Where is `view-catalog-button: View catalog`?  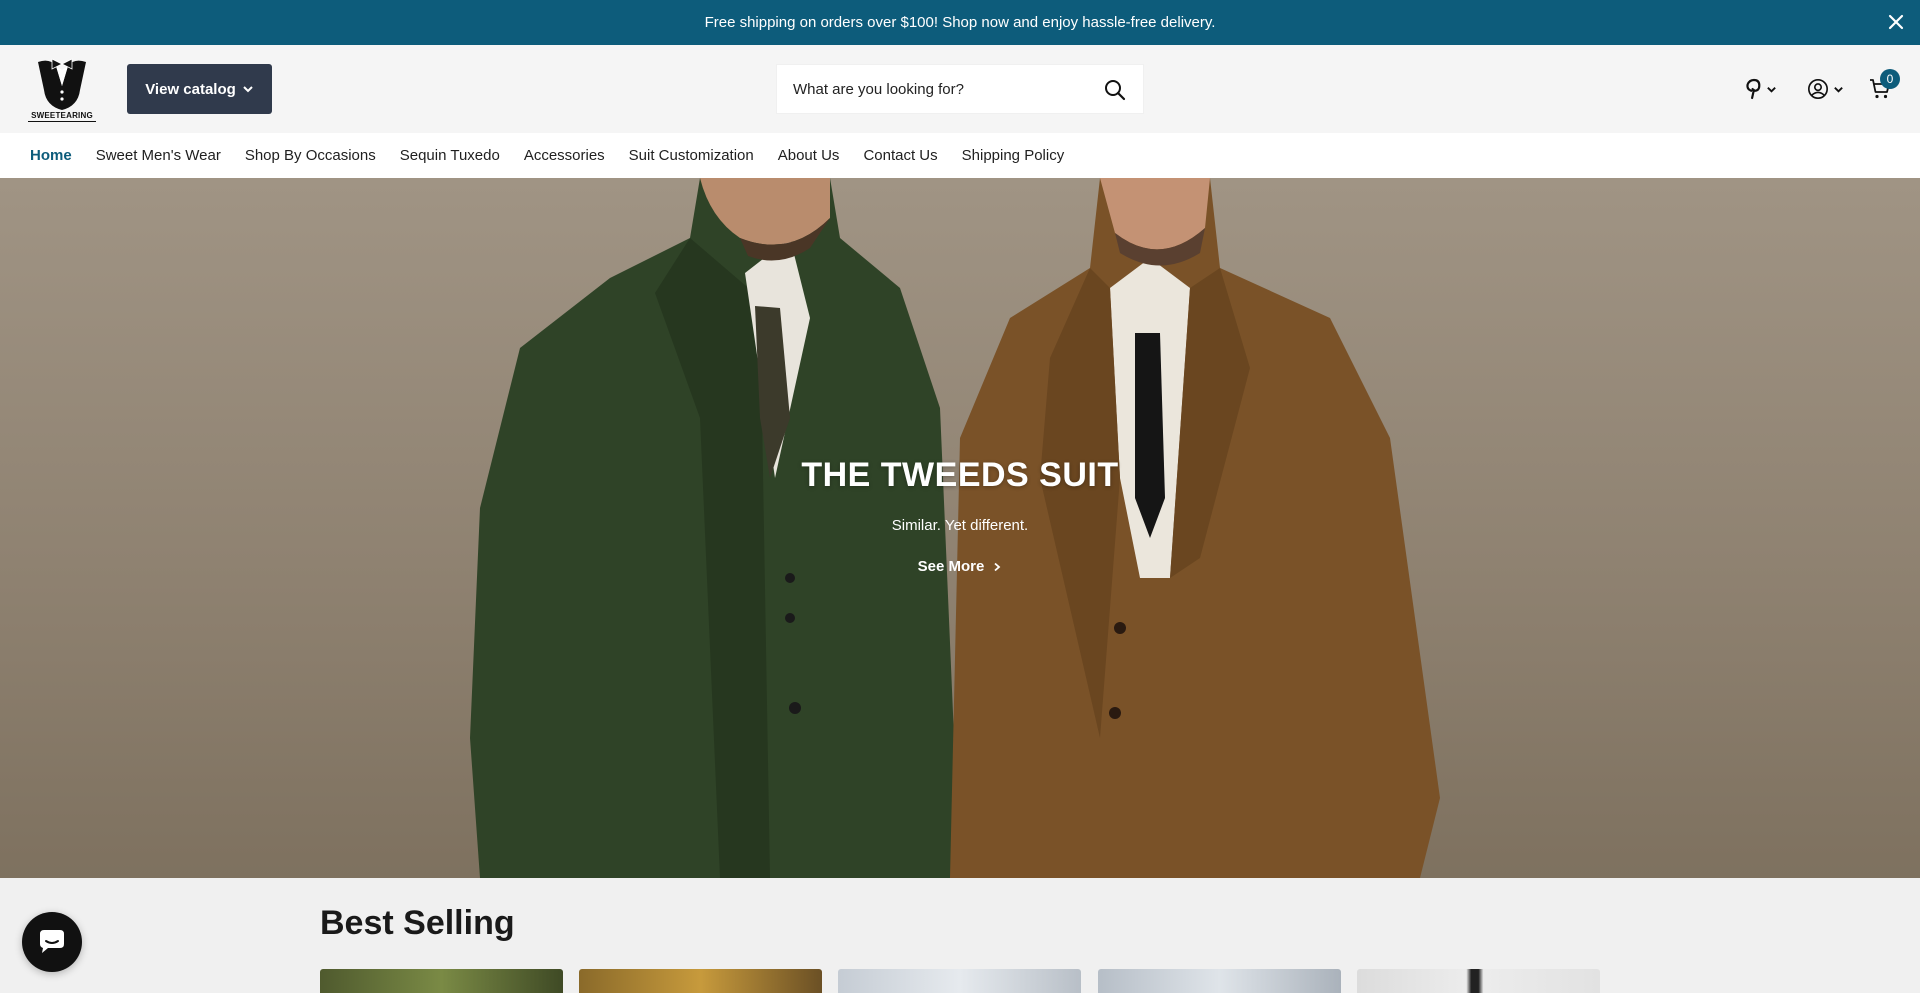
view-catalog-button: View catalog is located at coordinates (199, 89).